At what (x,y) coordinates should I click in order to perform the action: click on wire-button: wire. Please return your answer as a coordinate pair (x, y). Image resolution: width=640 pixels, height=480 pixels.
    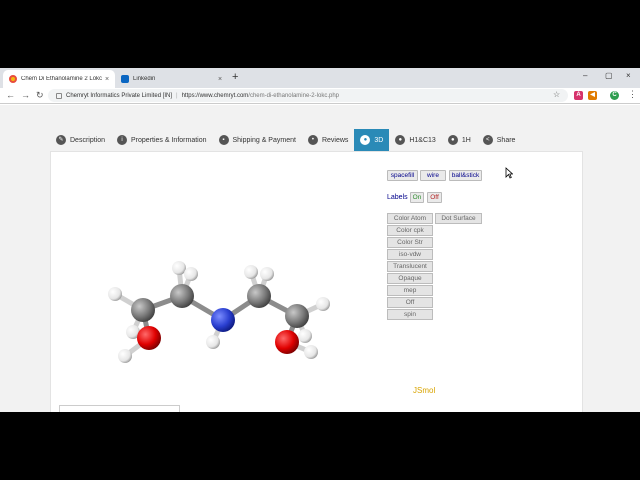
    Looking at the image, I should click on (433, 175).